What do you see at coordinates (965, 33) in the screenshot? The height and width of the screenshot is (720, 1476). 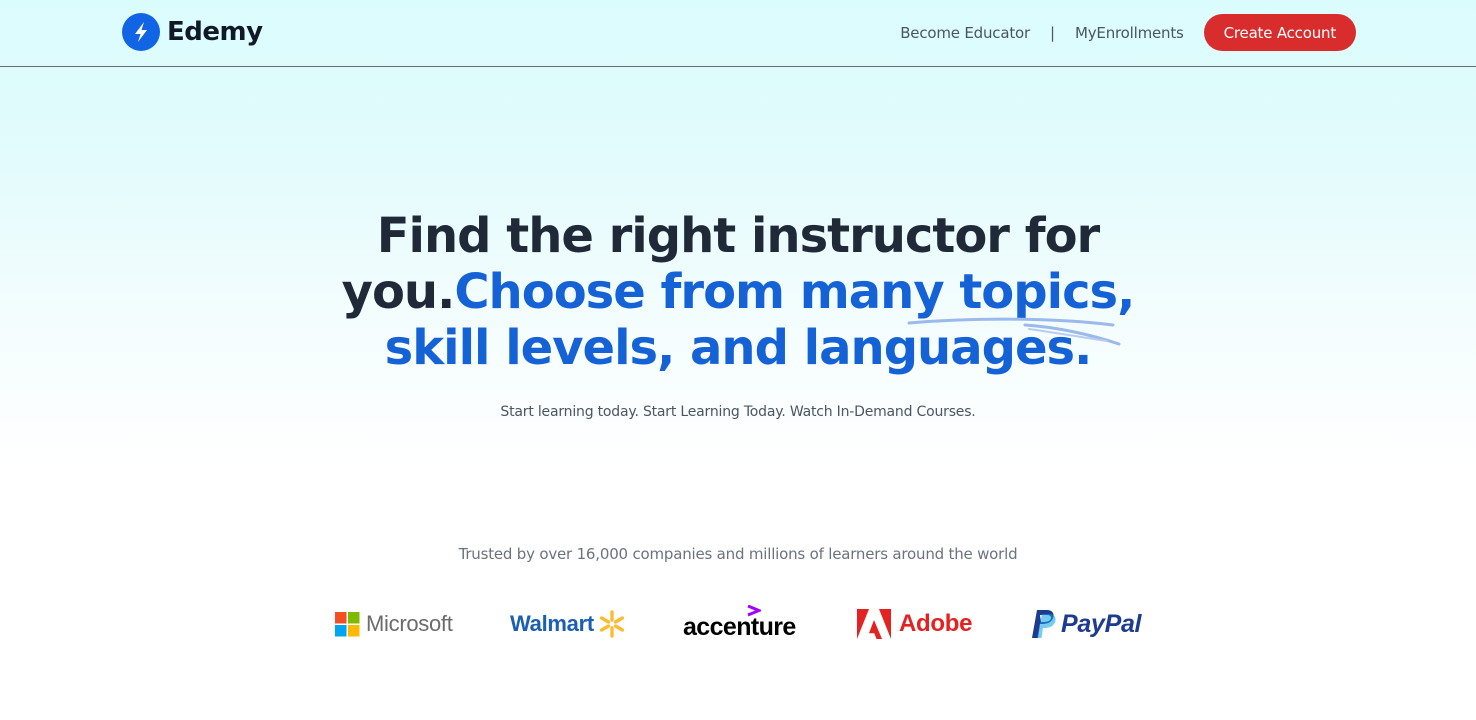 I see `become-educator-link: Become Educator` at bounding box center [965, 33].